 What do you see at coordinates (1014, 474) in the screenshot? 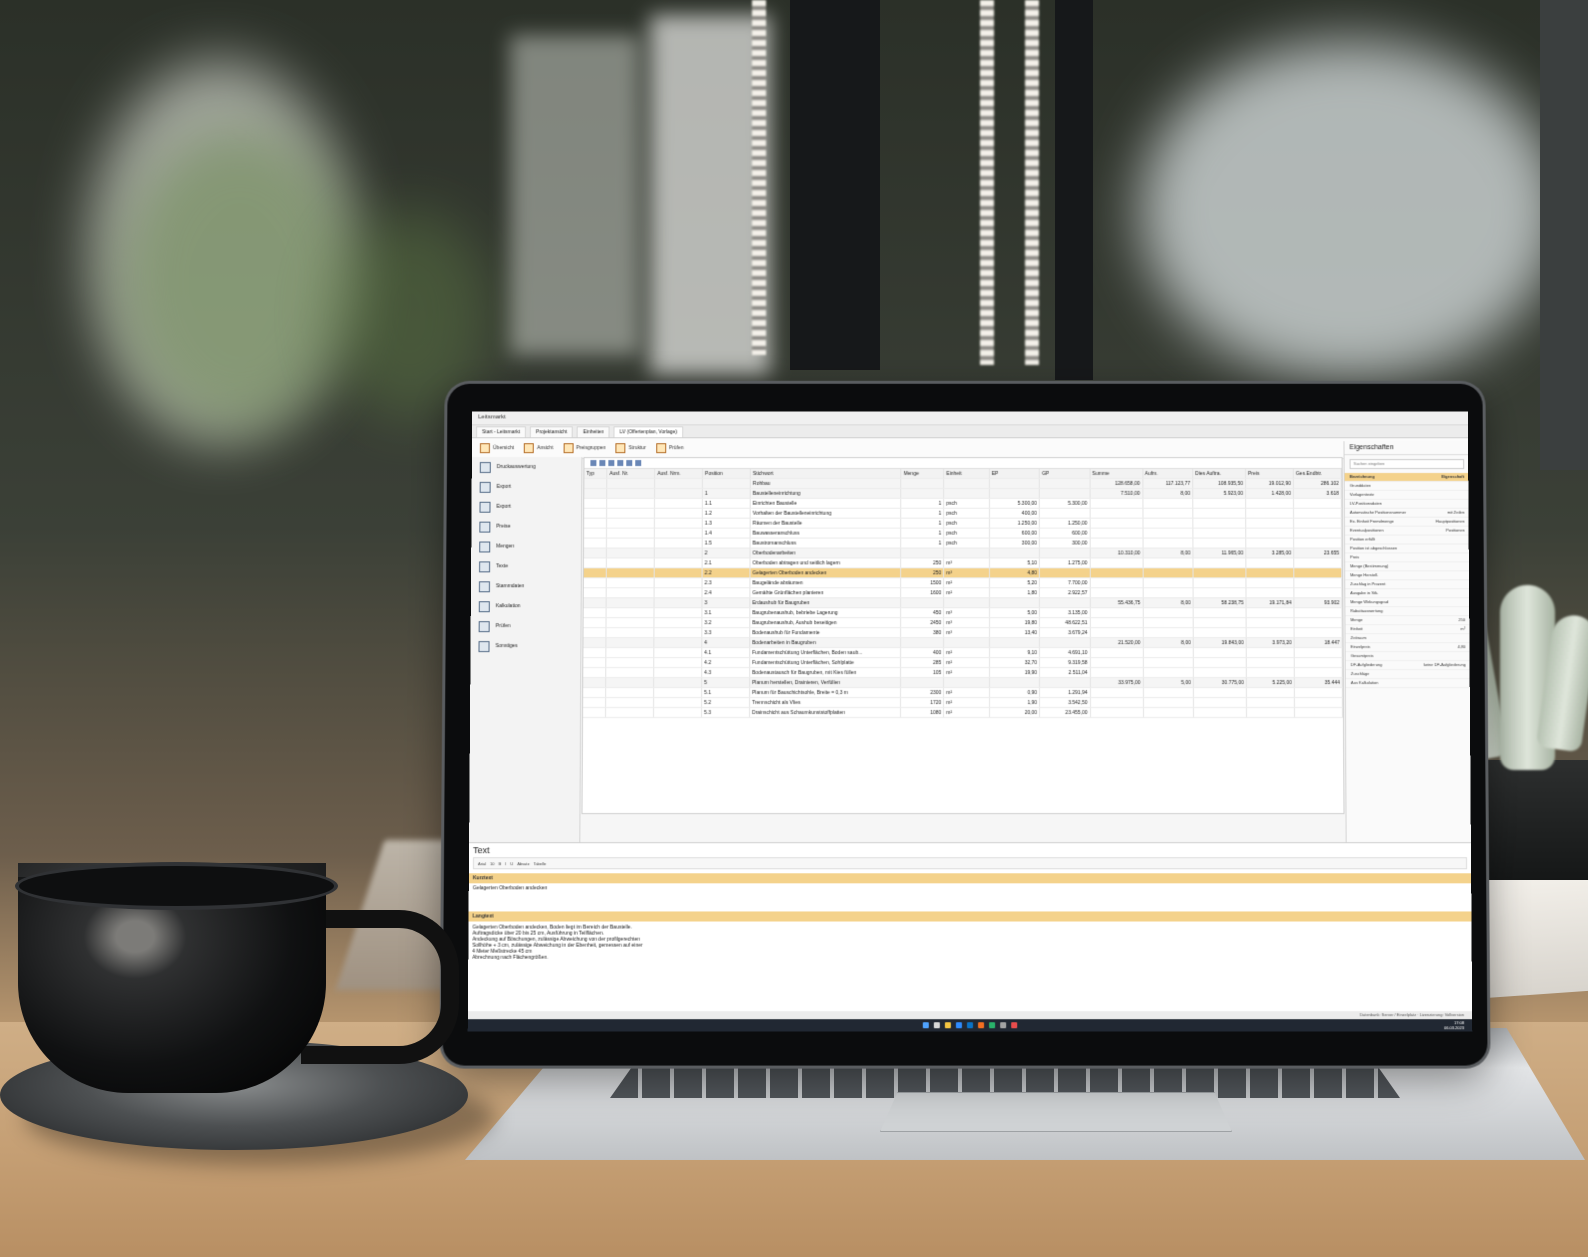
I see `table-header-7: EP` at bounding box center [1014, 474].